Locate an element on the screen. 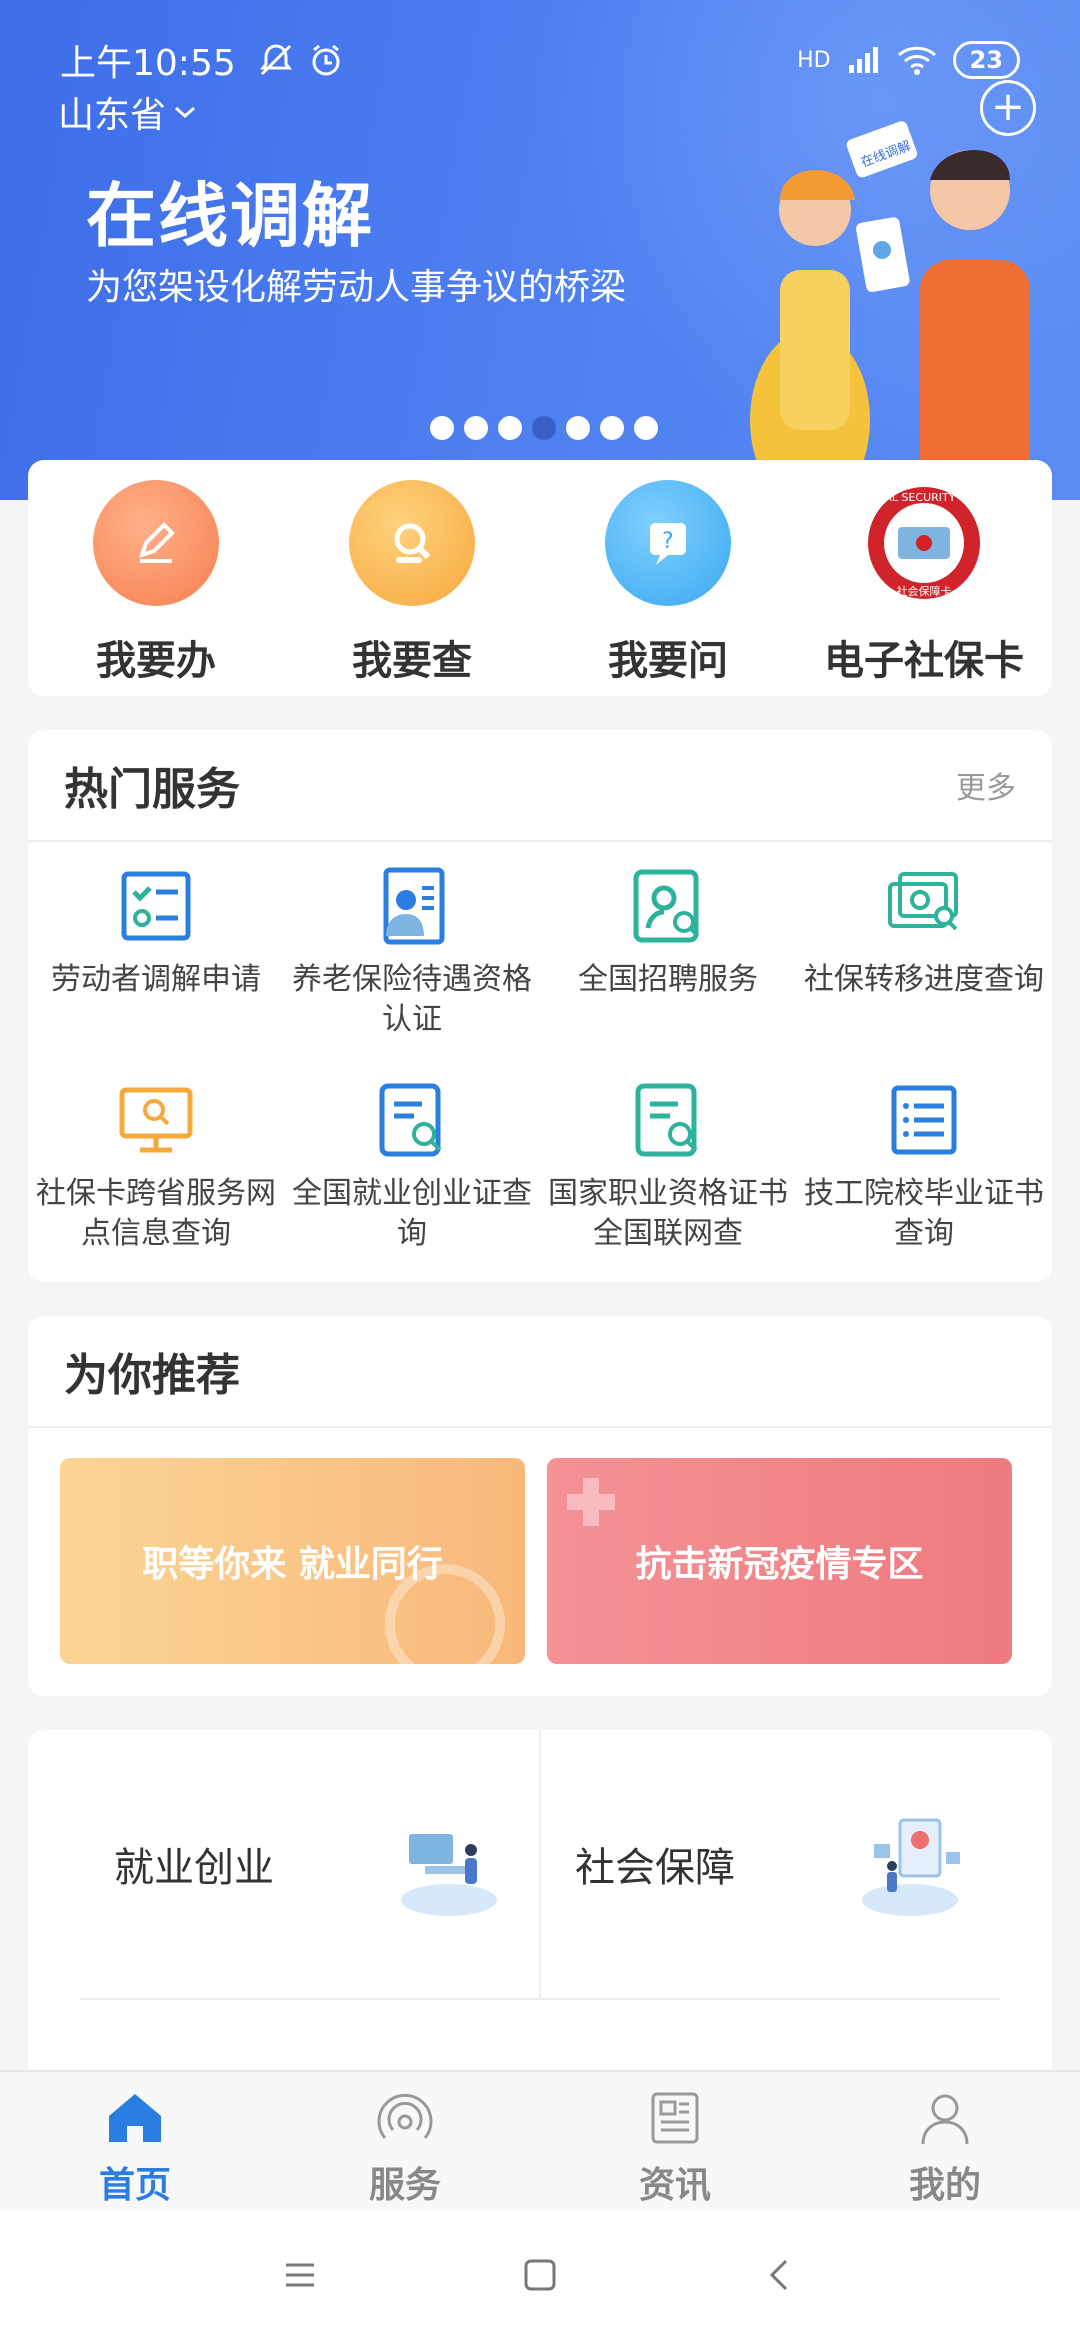 The width and height of the screenshot is (1080, 2340). category-label: 社会保障 is located at coordinates (655, 1868).